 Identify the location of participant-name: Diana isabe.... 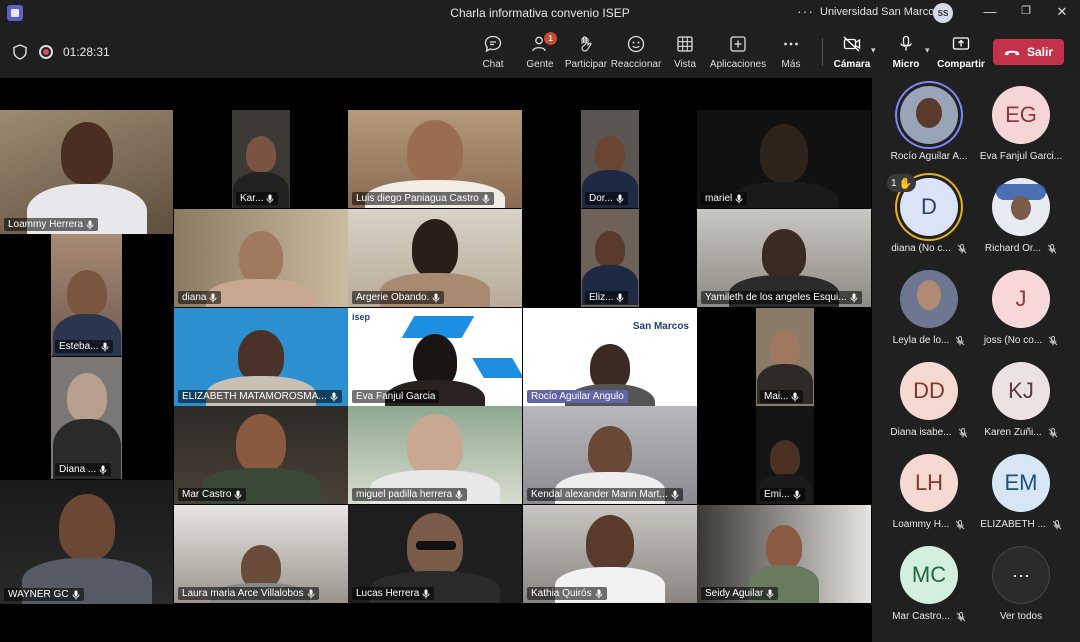
(921, 432).